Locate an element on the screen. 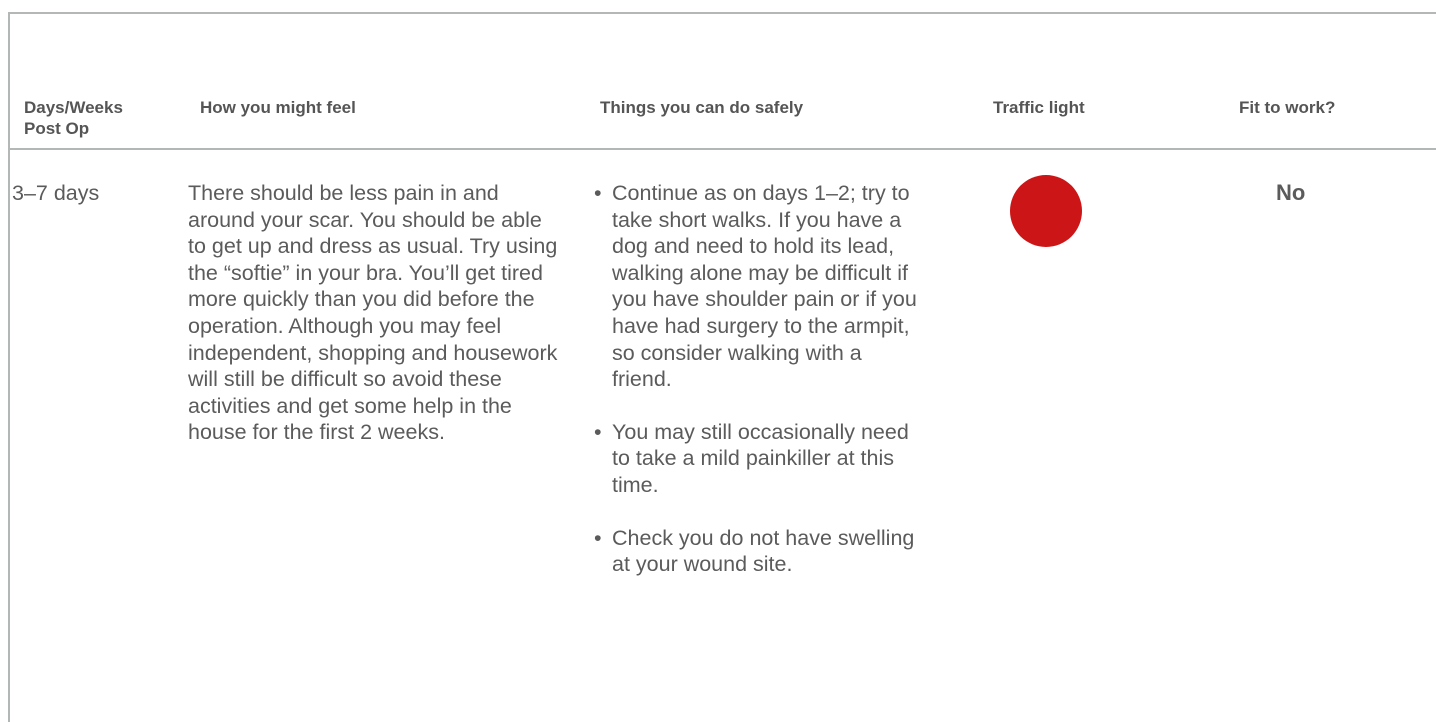 This screenshot has width=1436, height=722. header-traffic-light: Traffic light is located at coordinates (1039, 107).